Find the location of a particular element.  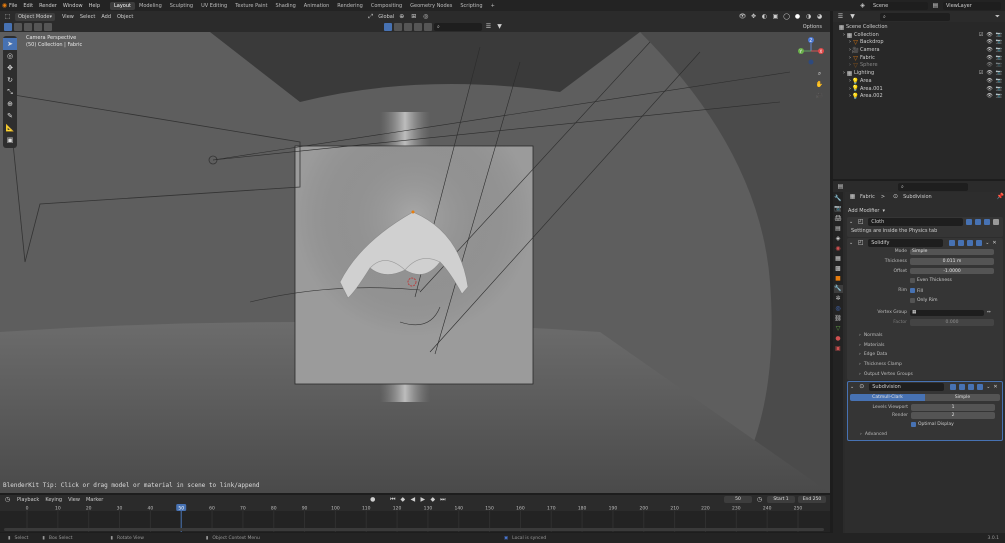

select-mode-subtract-icon is located at coordinates (28, 27).